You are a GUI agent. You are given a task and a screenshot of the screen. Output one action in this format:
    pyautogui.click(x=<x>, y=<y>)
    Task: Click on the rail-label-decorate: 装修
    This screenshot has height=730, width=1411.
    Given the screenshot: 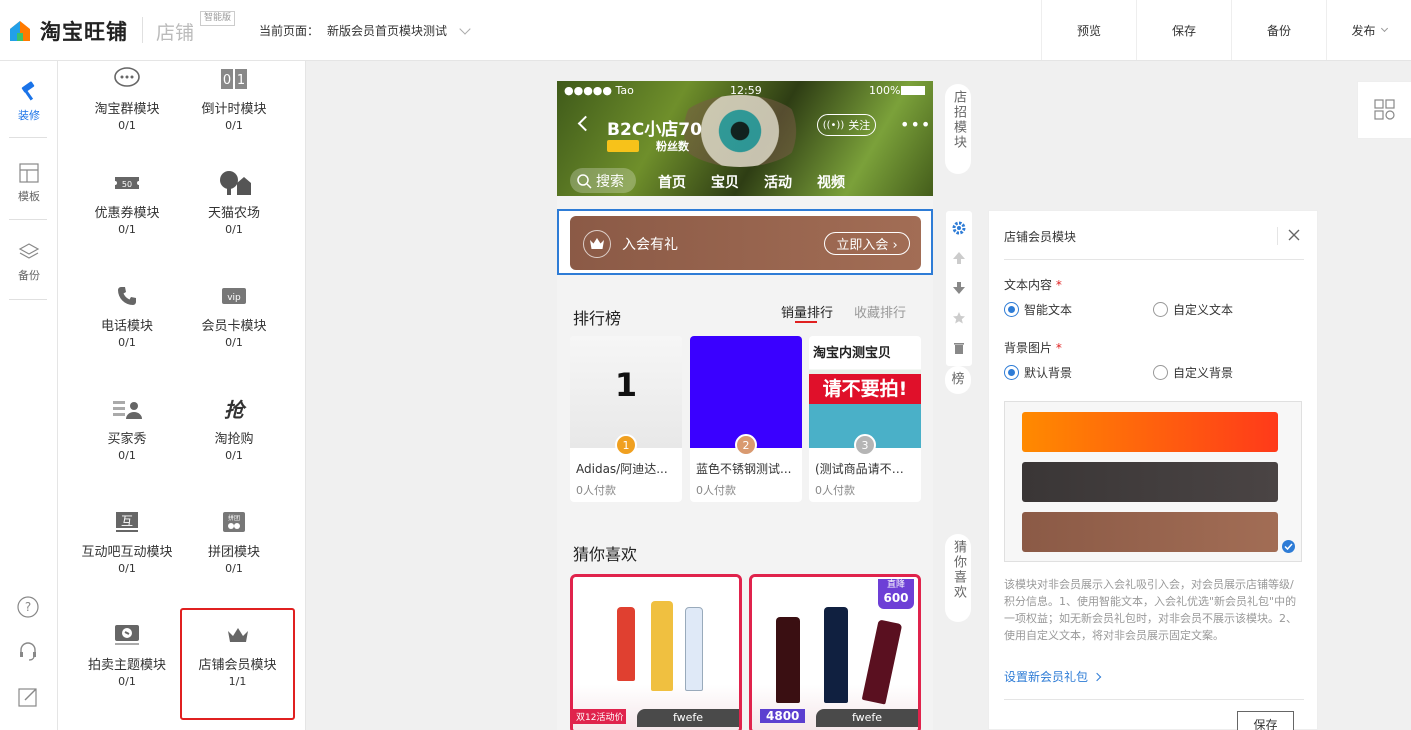 What is the action you would take?
    pyautogui.click(x=29, y=115)
    